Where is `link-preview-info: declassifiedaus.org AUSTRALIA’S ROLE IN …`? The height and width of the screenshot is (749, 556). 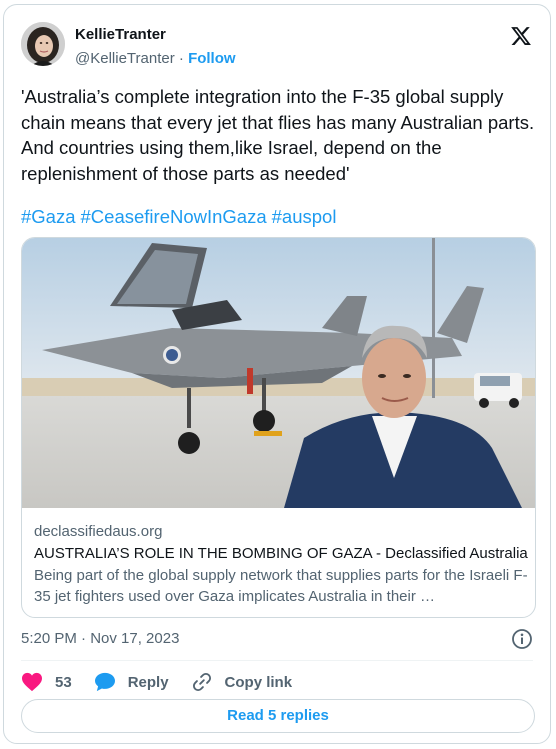
link-preview-info: declassifiedaus.org AUSTRALIA’S ROLE IN … is located at coordinates (281, 564).